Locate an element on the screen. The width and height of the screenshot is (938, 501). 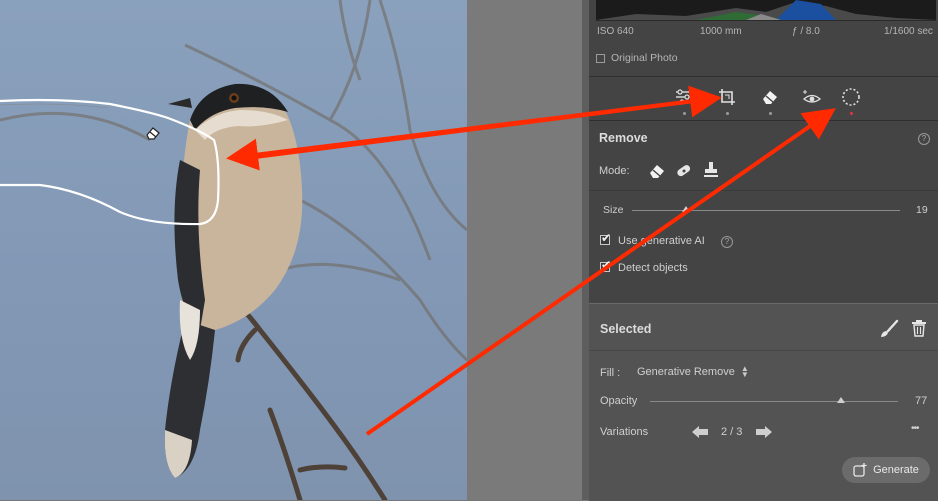
masking-icon is located at coordinates (851, 97).